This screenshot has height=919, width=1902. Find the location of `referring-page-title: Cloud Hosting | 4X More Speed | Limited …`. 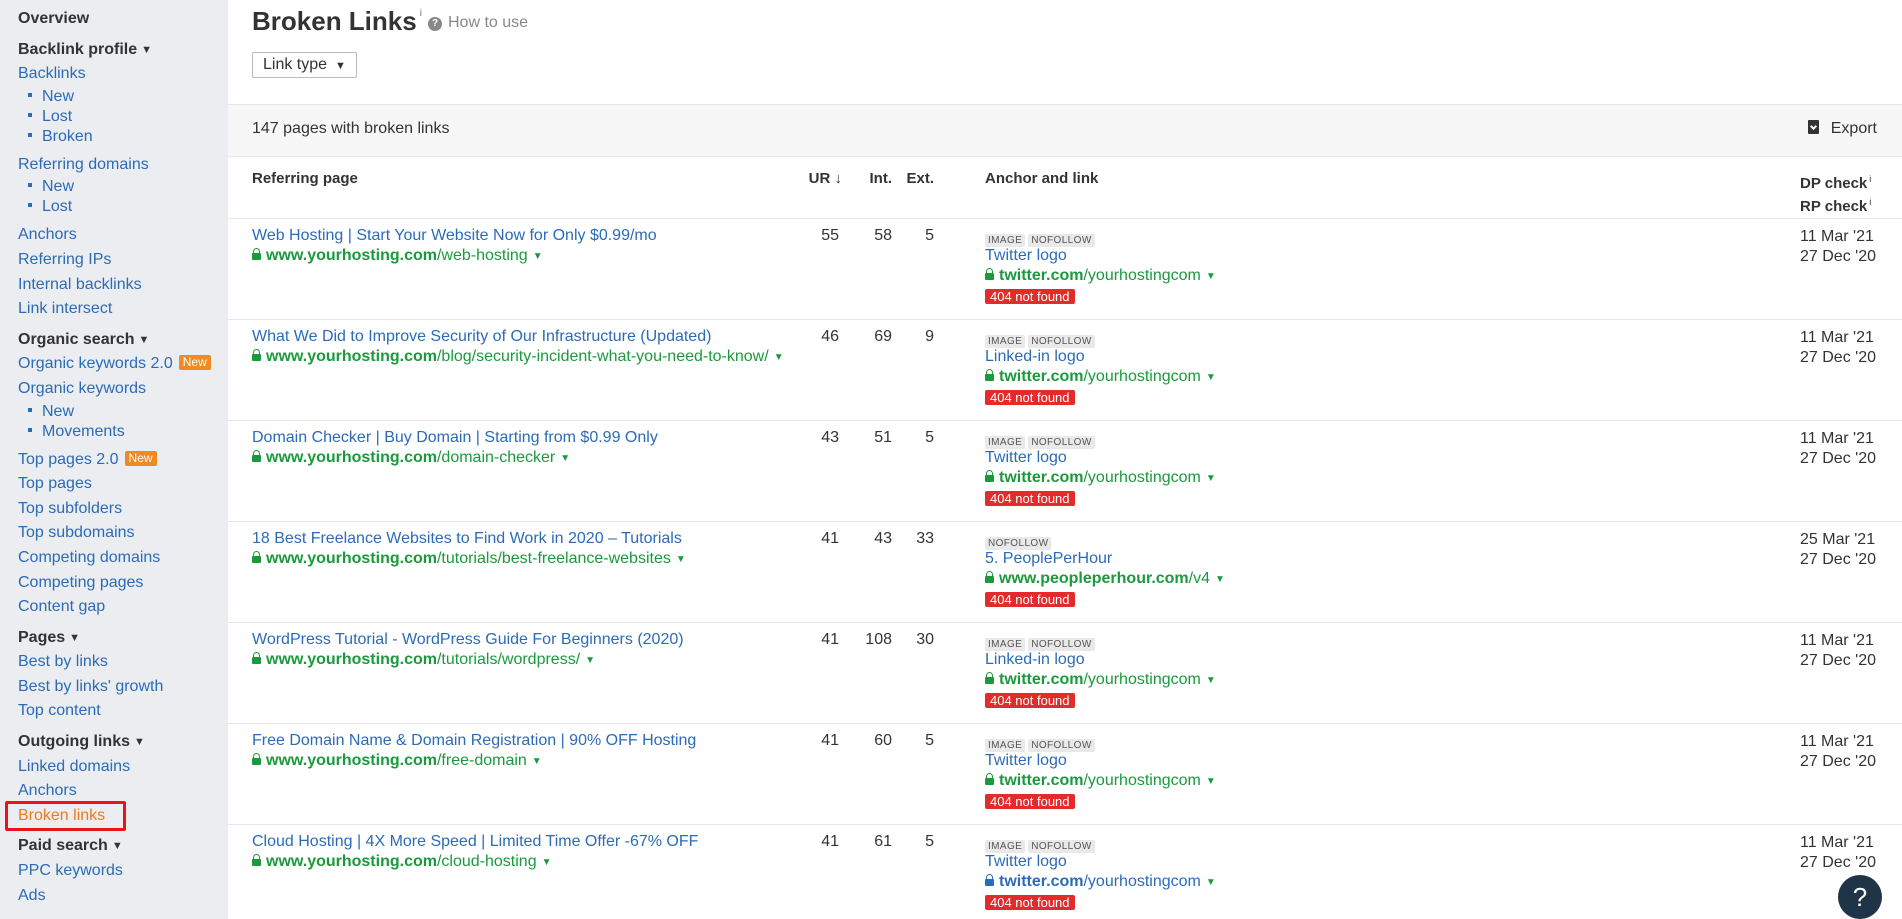

referring-page-title: Cloud Hosting | 4X More Speed | Limited … is located at coordinates (475, 842).